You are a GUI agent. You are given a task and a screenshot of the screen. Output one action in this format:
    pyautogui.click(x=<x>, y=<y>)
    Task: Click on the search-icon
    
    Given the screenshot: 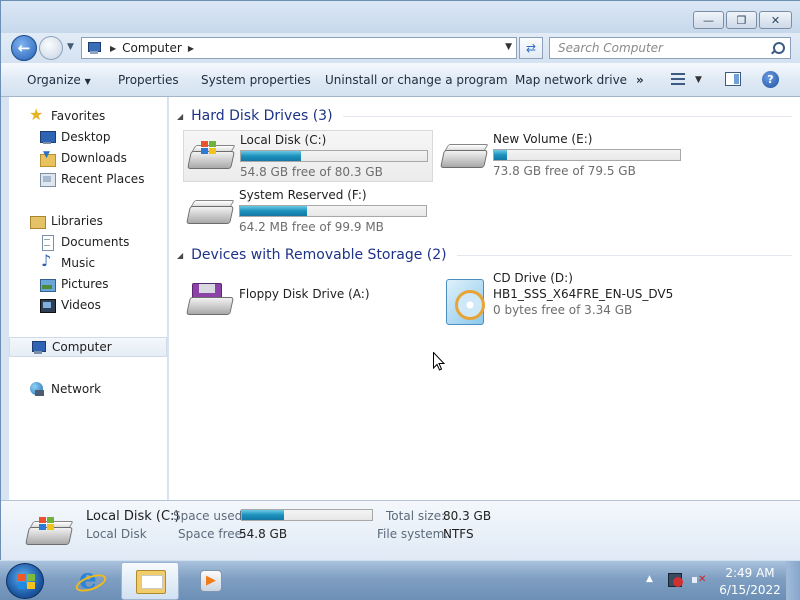 What is the action you would take?
    pyautogui.click(x=777, y=48)
    